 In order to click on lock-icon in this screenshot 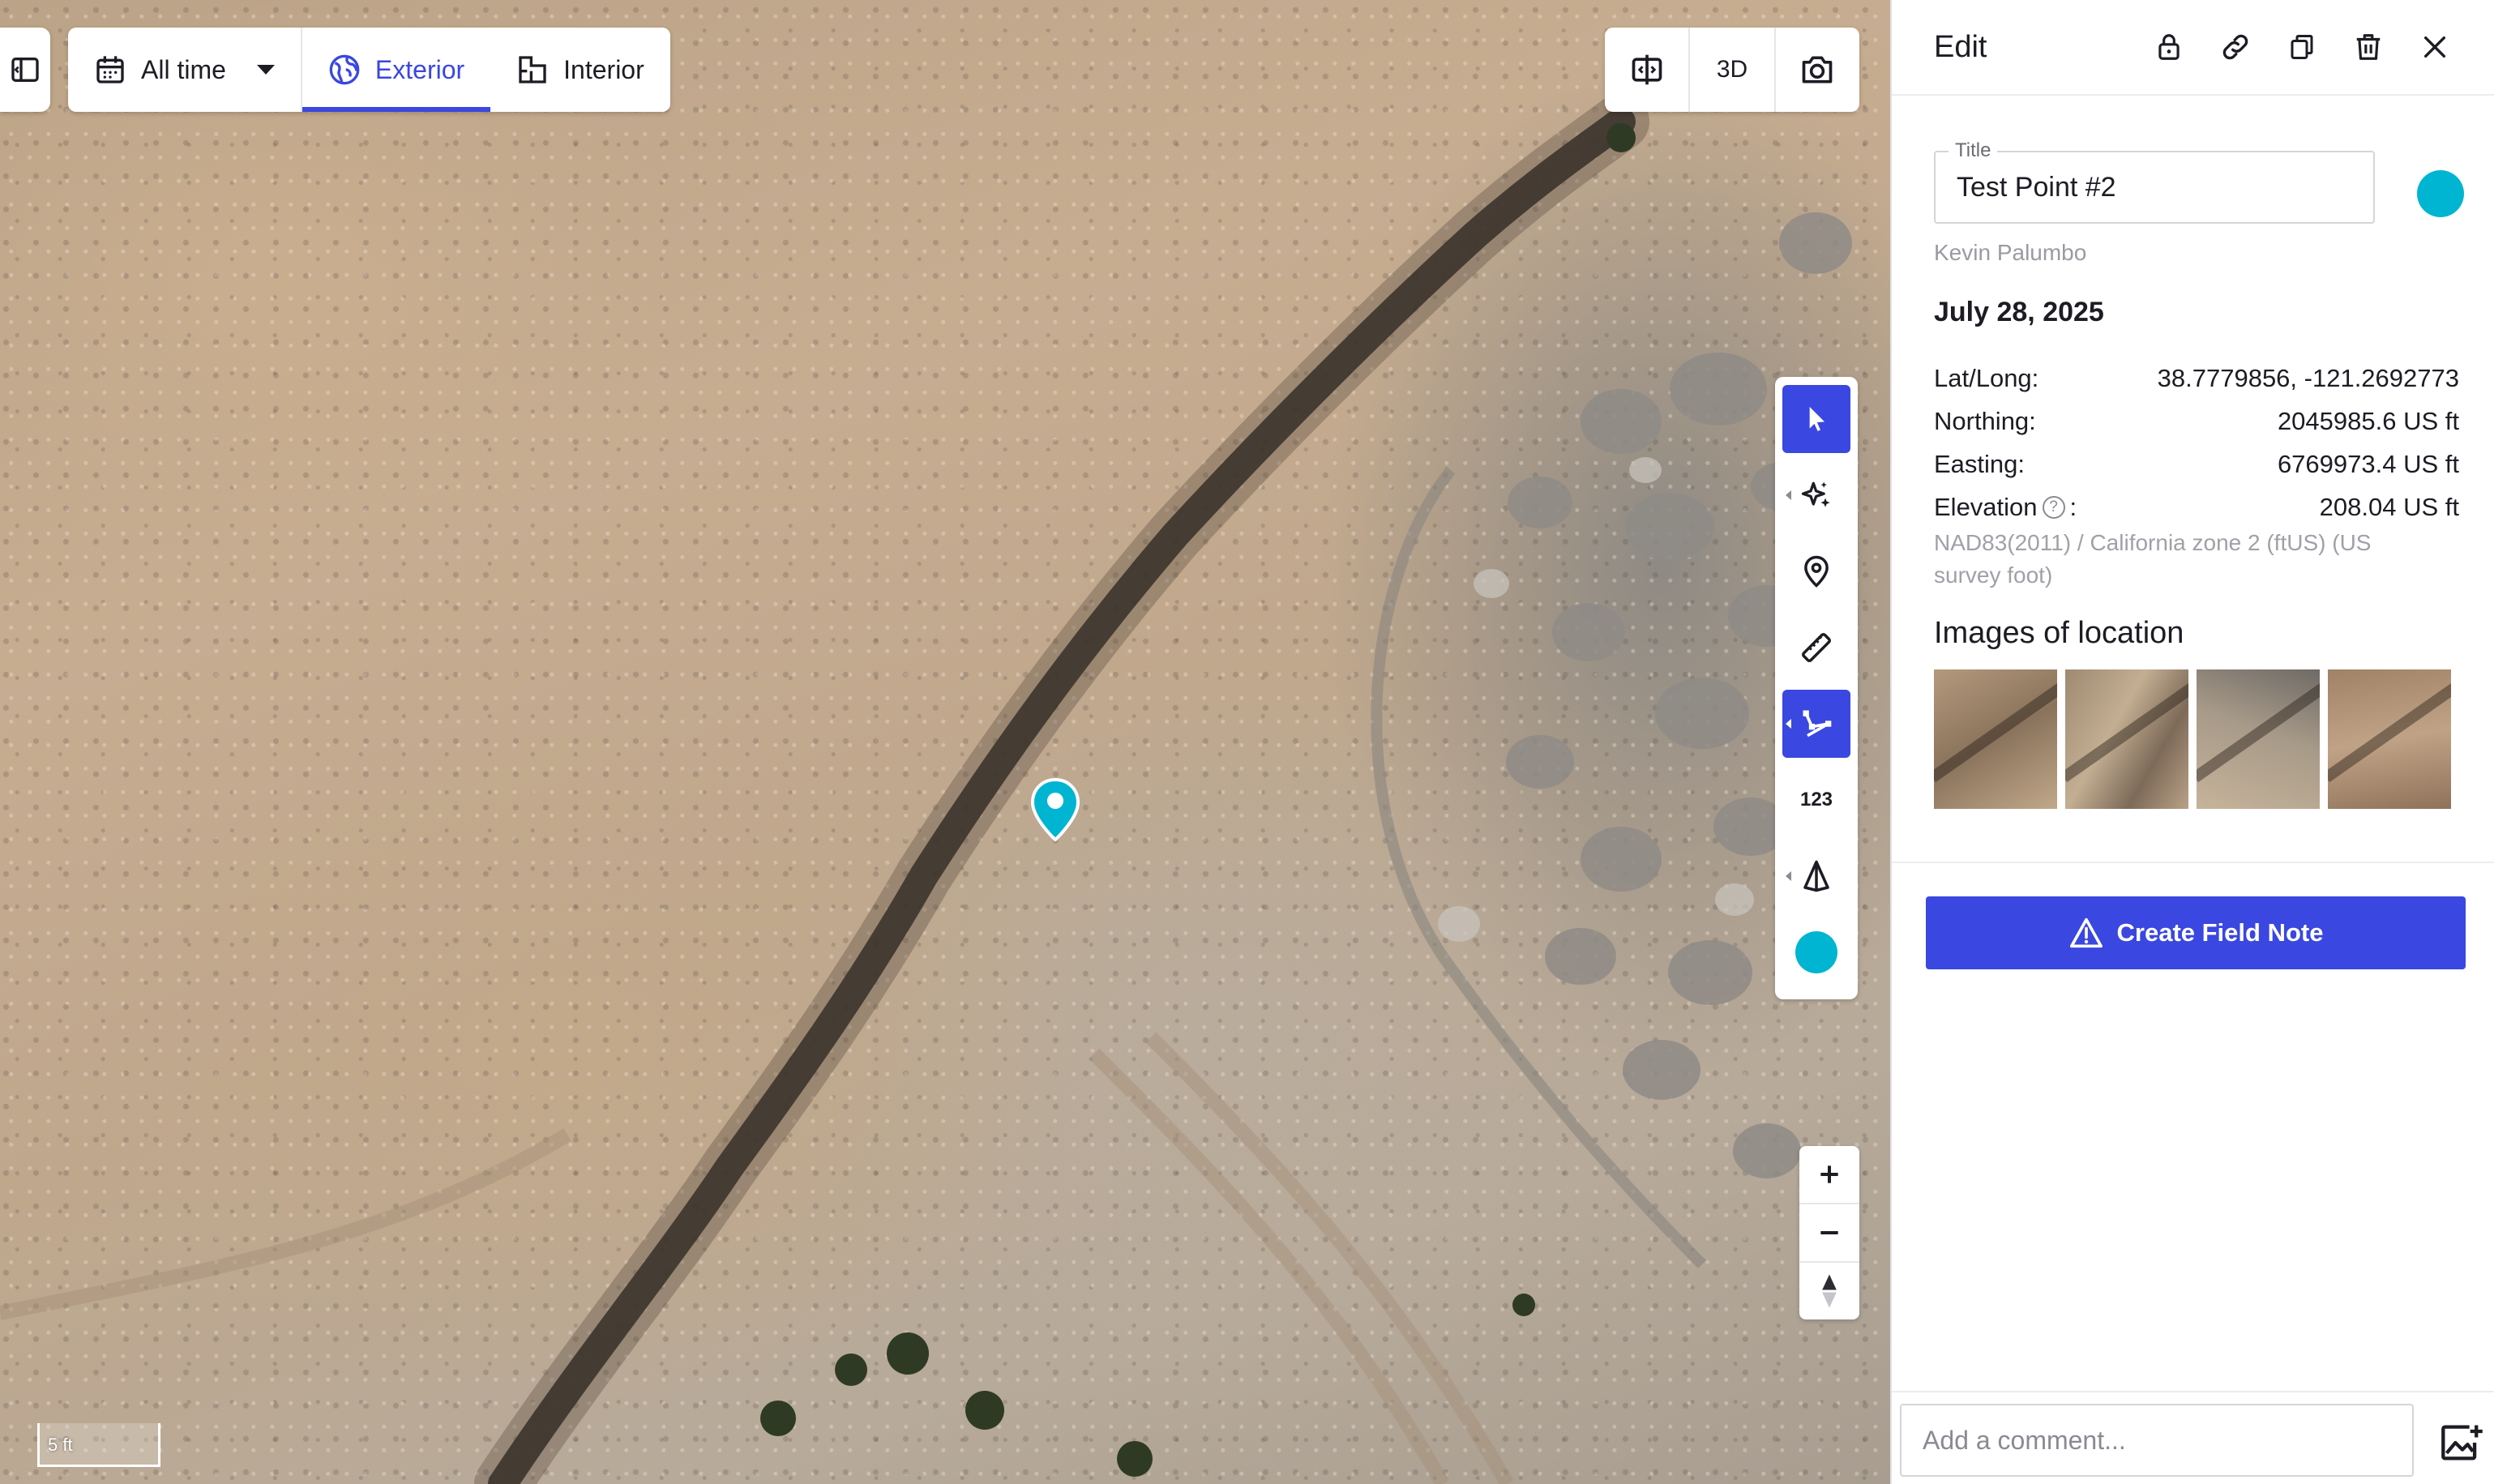, I will do `click(2169, 47)`.